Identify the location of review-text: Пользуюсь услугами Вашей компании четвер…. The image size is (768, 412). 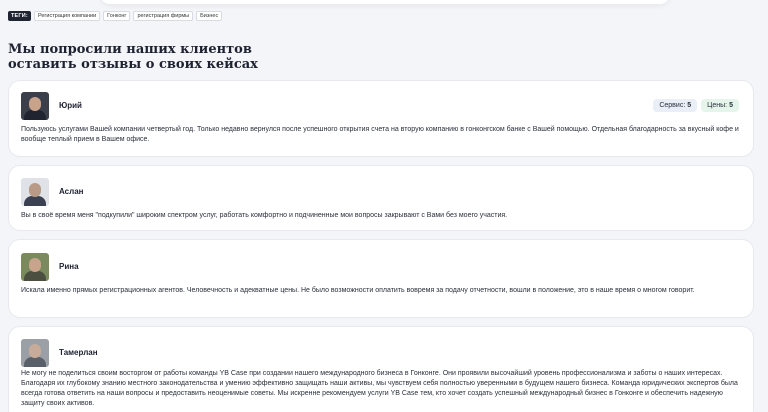
(380, 134).